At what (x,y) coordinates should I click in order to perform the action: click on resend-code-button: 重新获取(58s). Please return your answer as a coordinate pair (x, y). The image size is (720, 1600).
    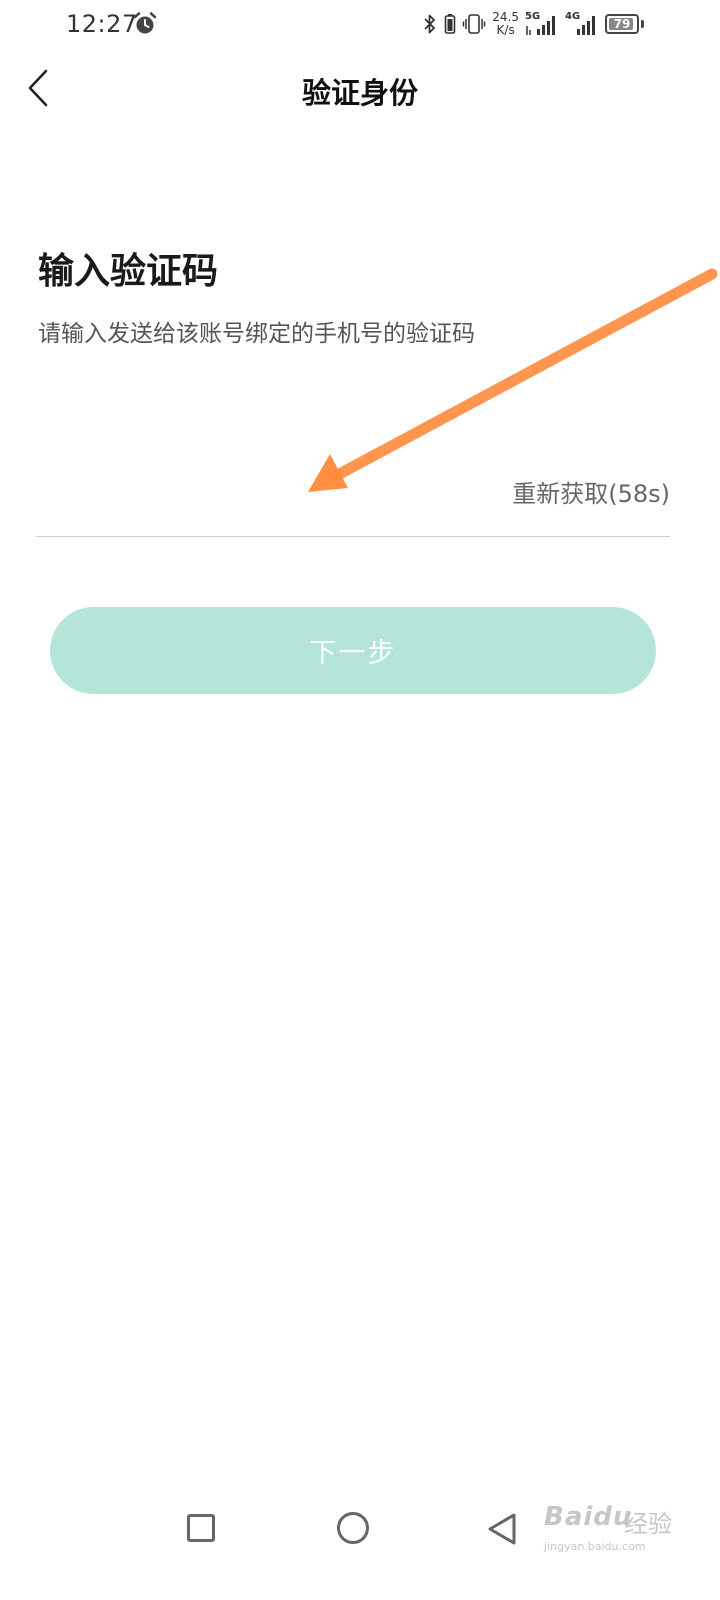
    Looking at the image, I should click on (591, 491).